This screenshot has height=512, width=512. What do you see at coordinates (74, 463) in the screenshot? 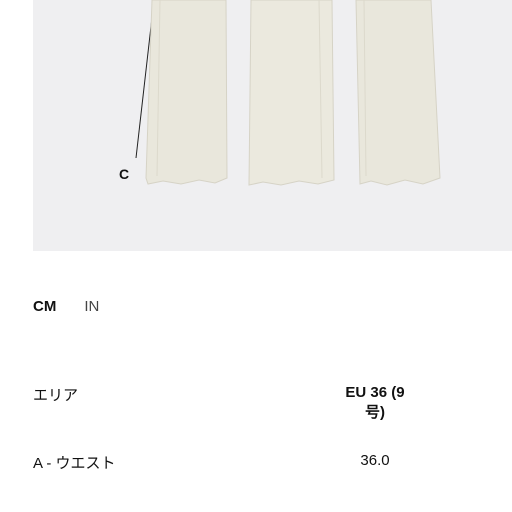
I see `measurement-label: A - ウエスト` at bounding box center [74, 463].